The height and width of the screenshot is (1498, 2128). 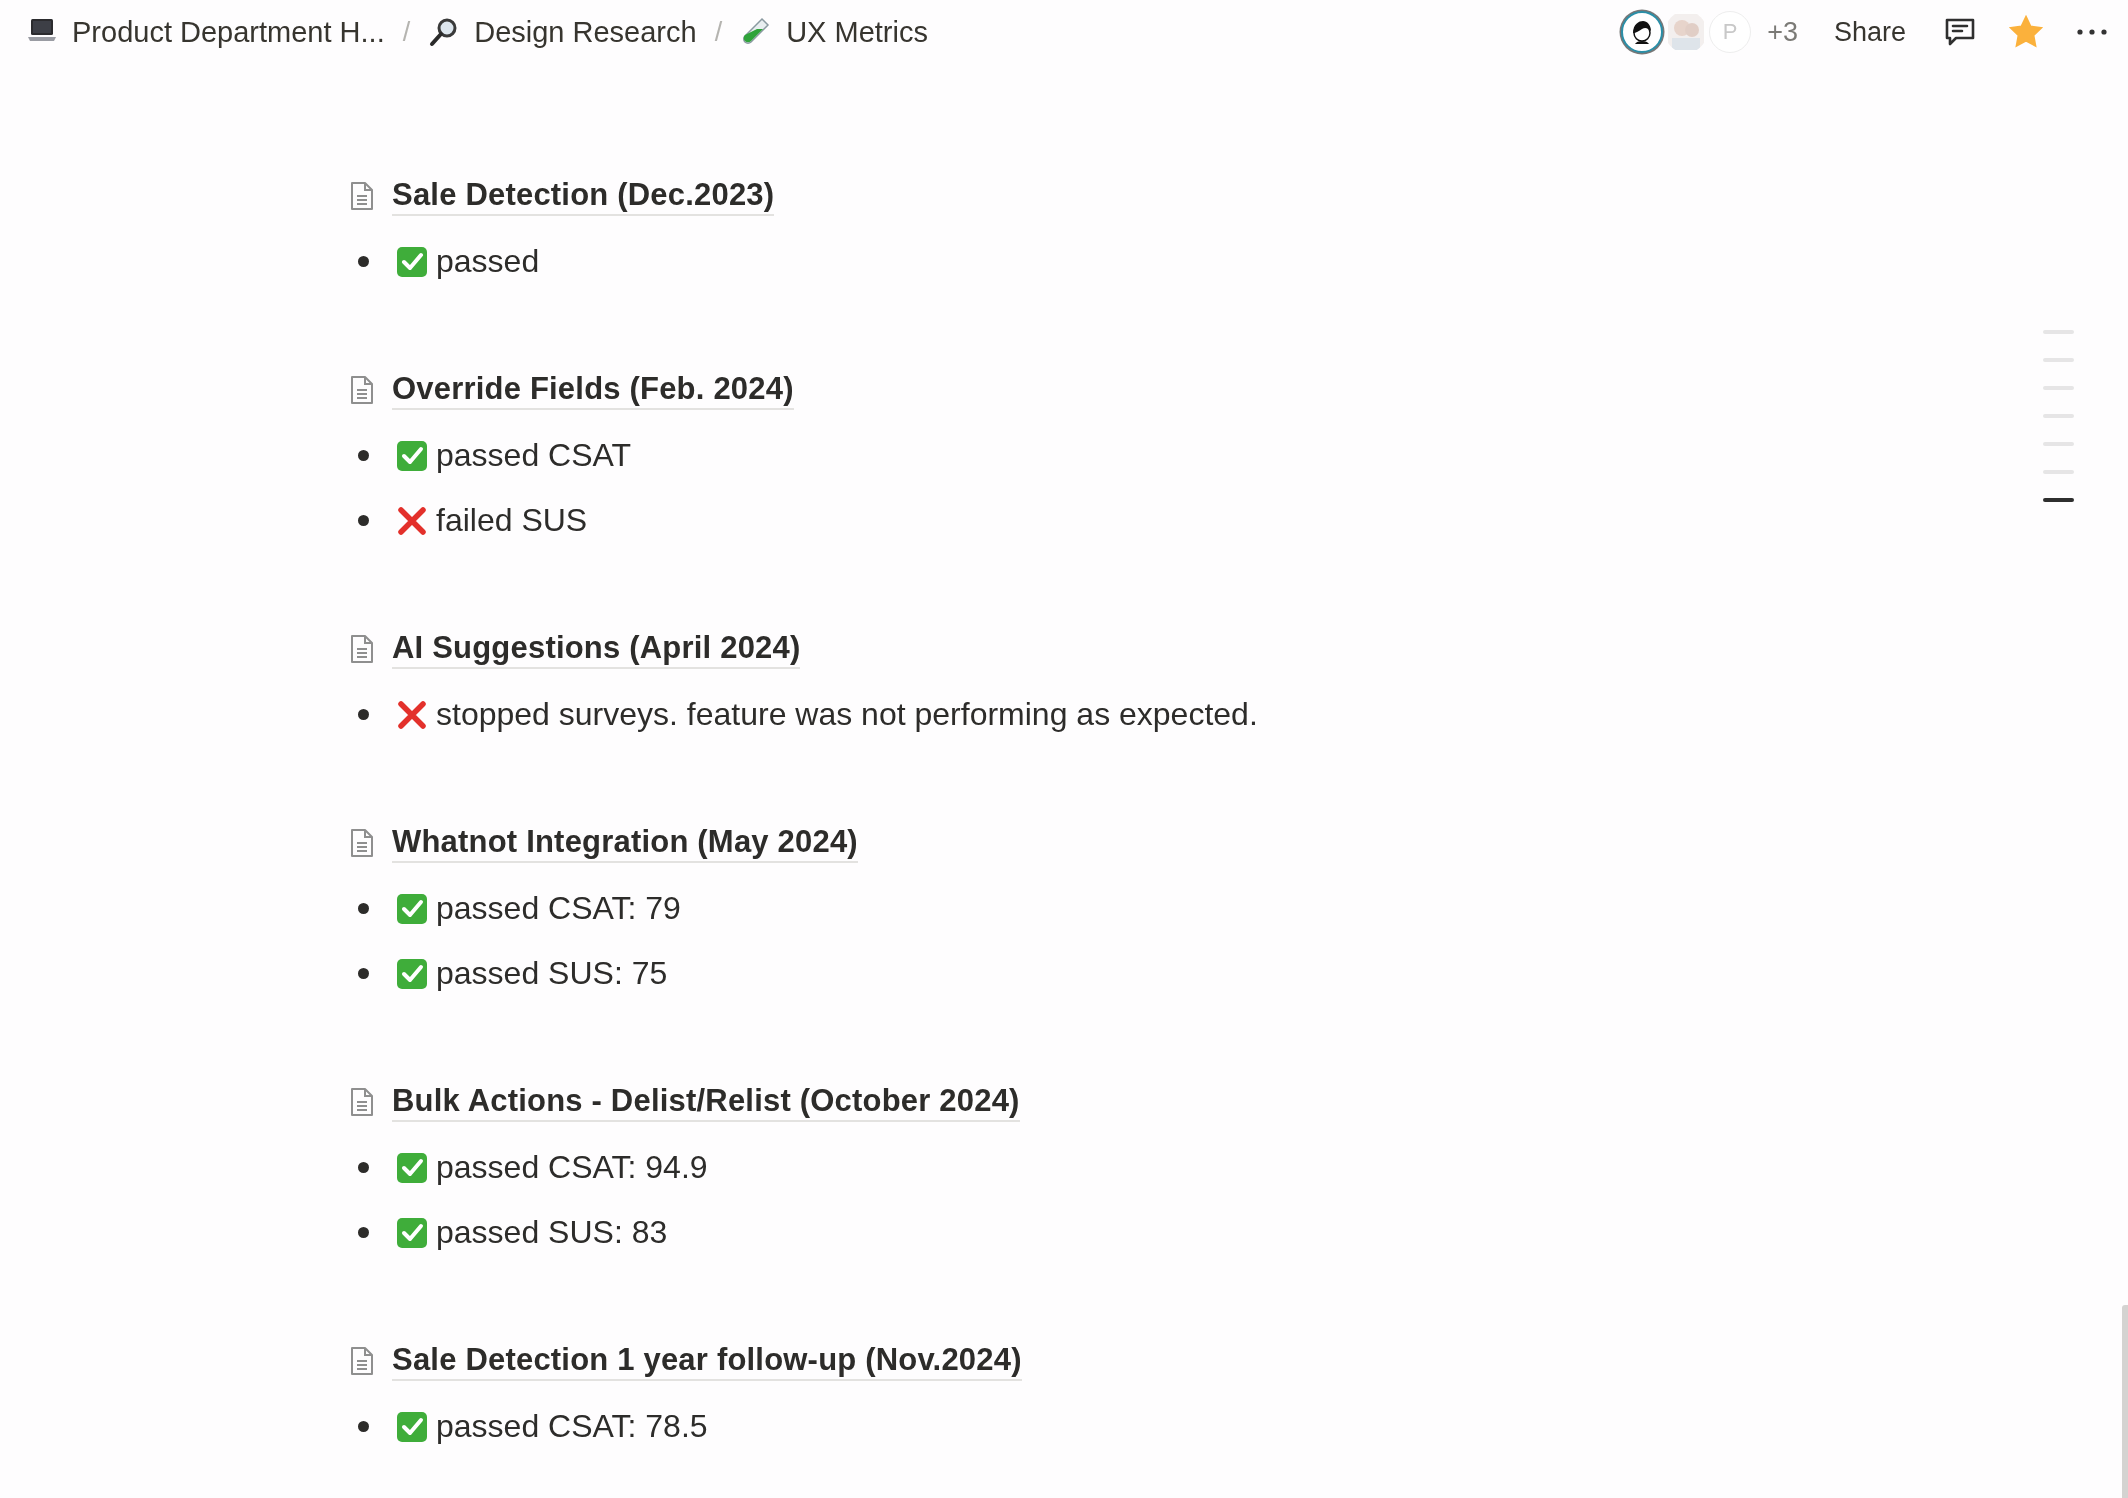 What do you see at coordinates (1869, 32) in the screenshot?
I see `share-button: Share` at bounding box center [1869, 32].